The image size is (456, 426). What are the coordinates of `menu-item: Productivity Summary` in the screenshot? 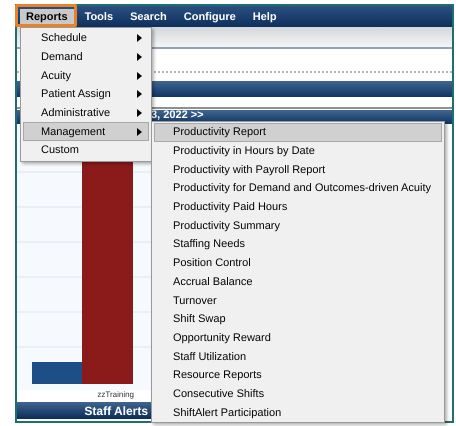 It's located at (298, 226).